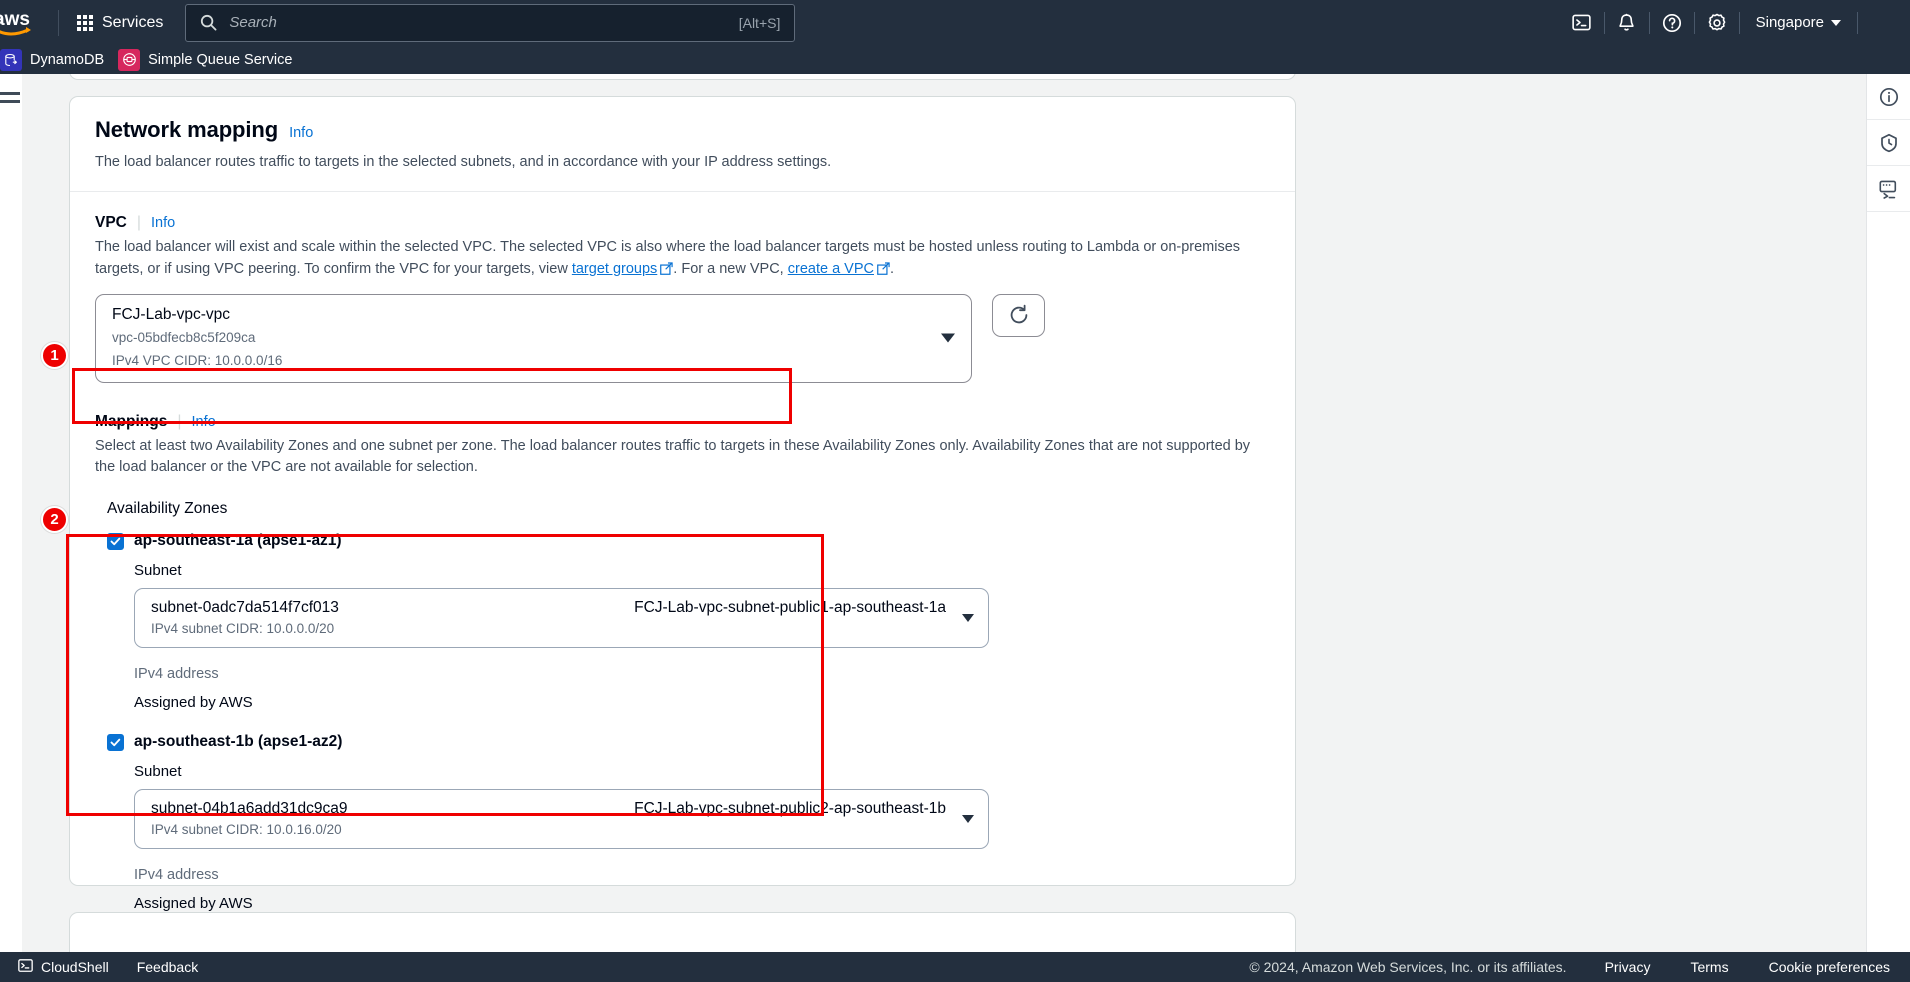 The height and width of the screenshot is (982, 1910). I want to click on settings-gear-icon, so click(1717, 22).